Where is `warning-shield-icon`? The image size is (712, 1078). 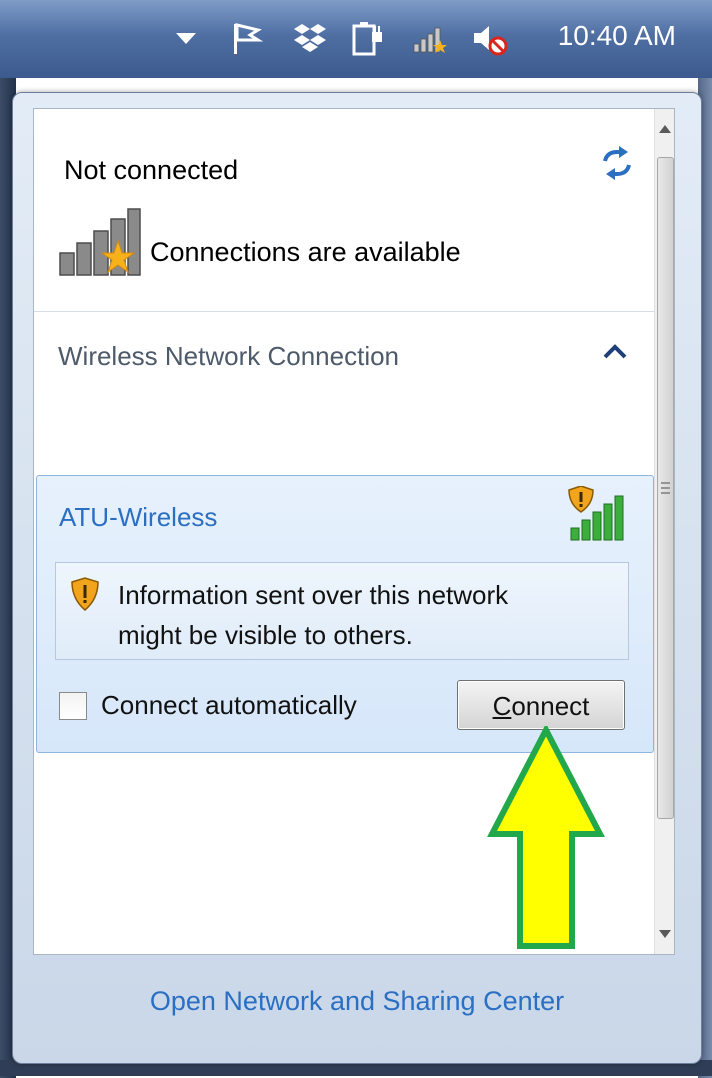 warning-shield-icon is located at coordinates (85, 594).